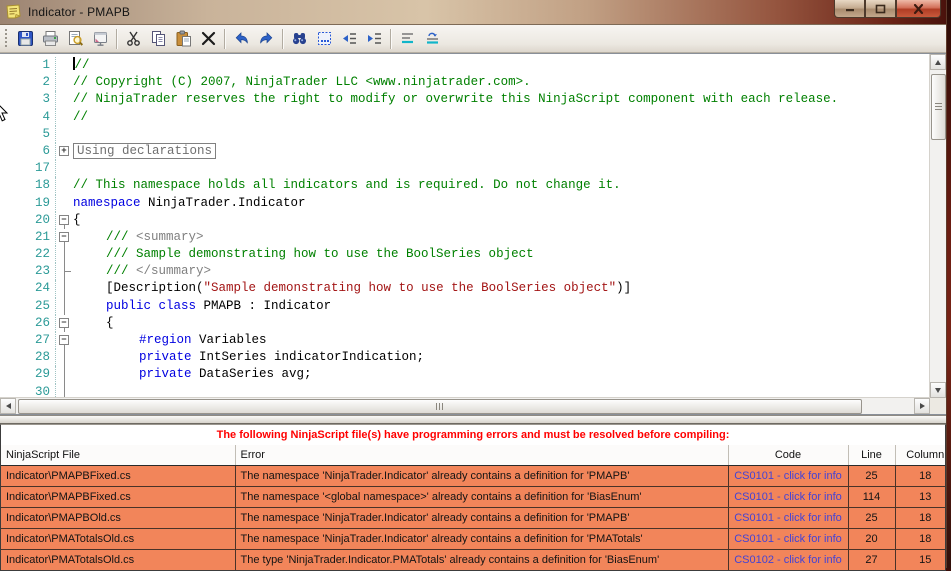  What do you see at coordinates (465, 271) in the screenshot?
I see `code-line: 23/// </summary>` at bounding box center [465, 271].